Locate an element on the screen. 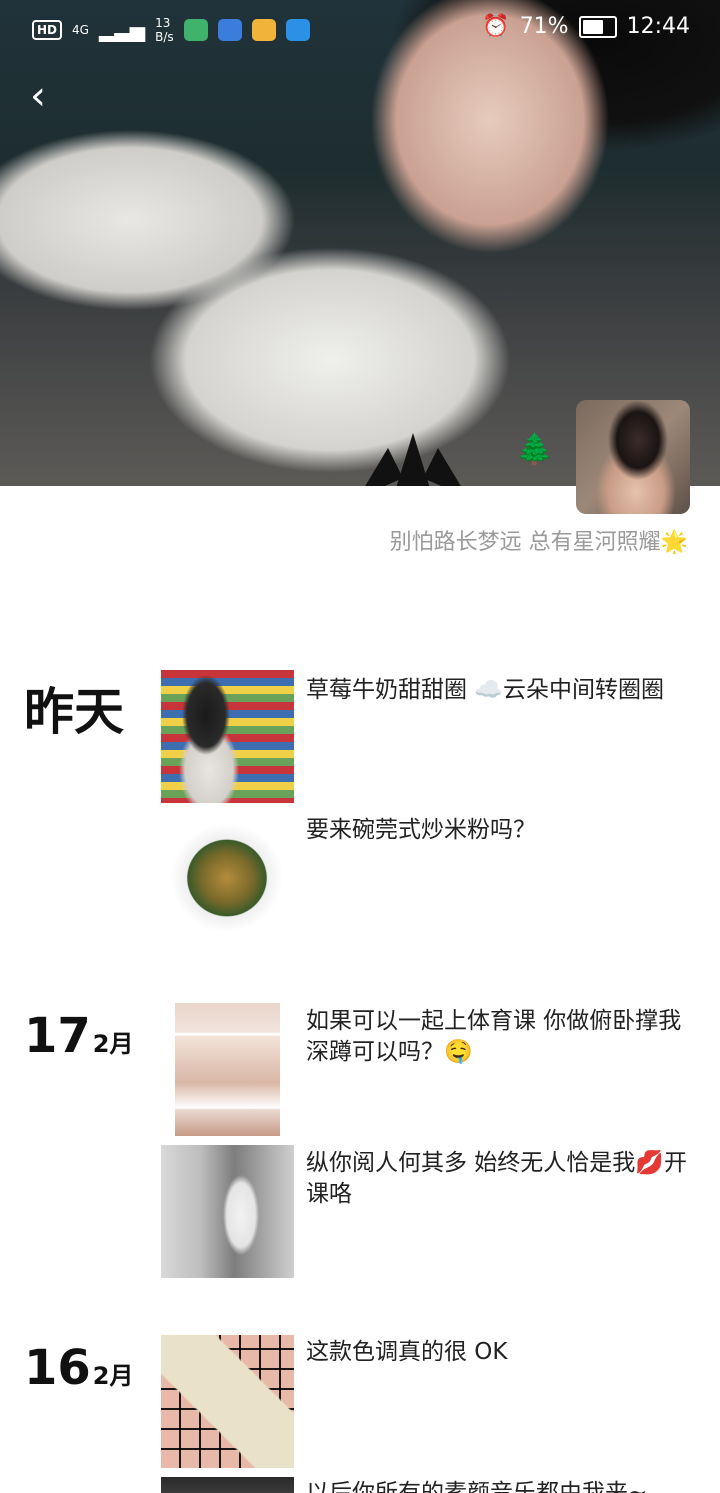  battery-percent: 71% is located at coordinates (544, 26).